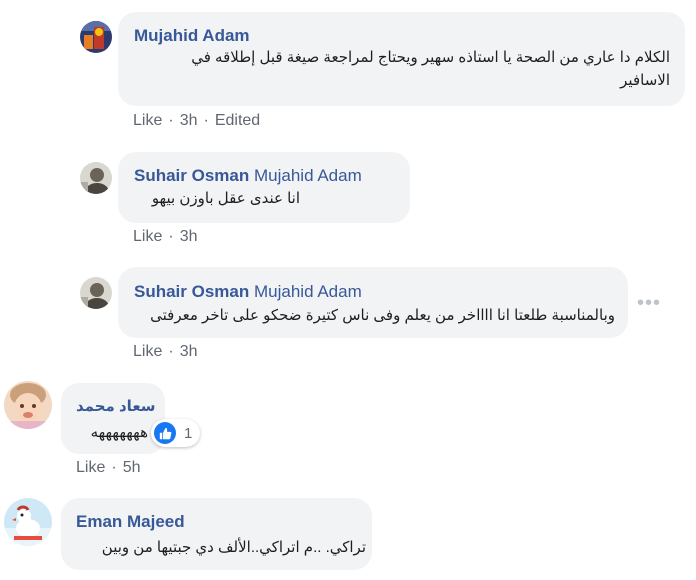 The image size is (696, 580). I want to click on comment-text-line: الاسافير, so click(645, 80).